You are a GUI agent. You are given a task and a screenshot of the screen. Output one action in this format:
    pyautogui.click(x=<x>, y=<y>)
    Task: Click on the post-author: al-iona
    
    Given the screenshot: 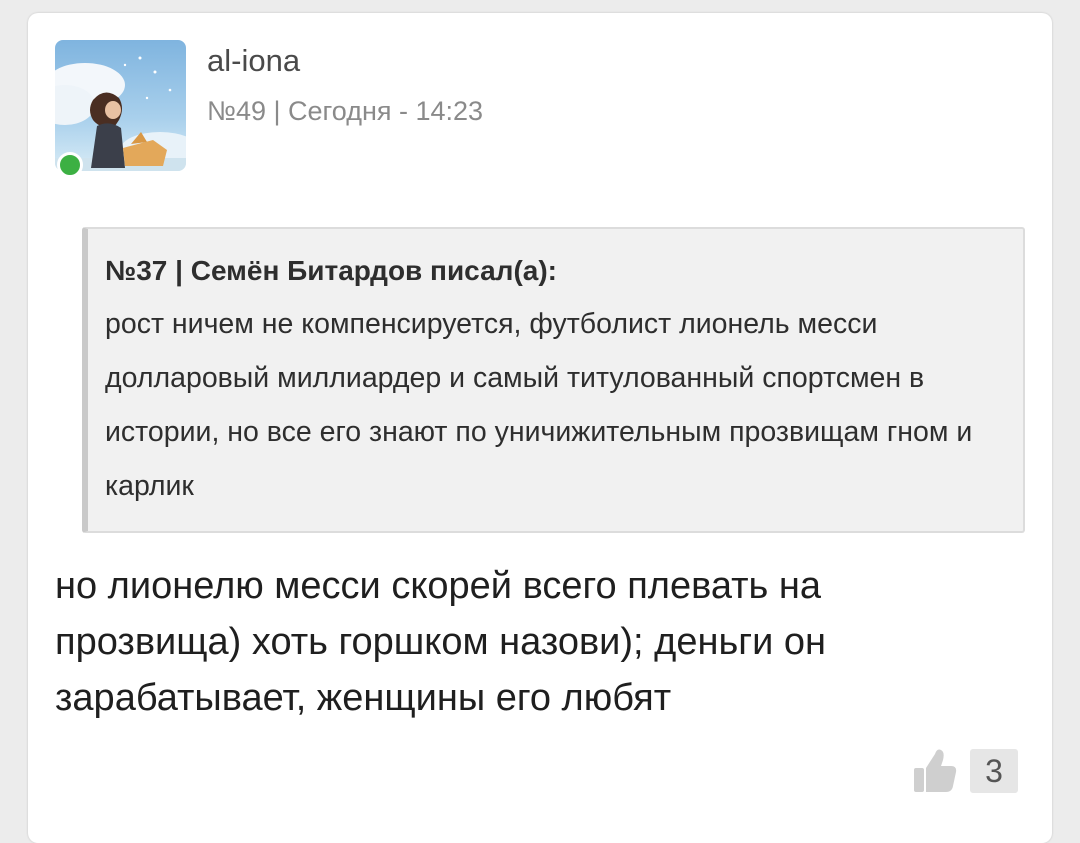 What is the action you would take?
    pyautogui.click(x=253, y=61)
    